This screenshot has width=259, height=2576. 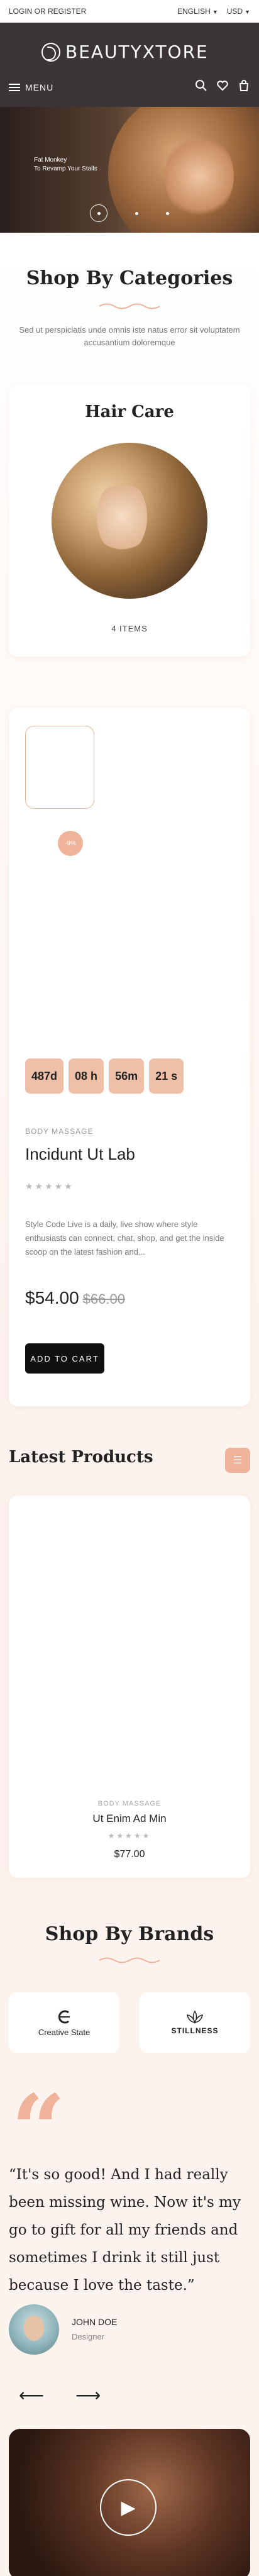 I want to click on category-title: Hair Care, so click(x=129, y=411).